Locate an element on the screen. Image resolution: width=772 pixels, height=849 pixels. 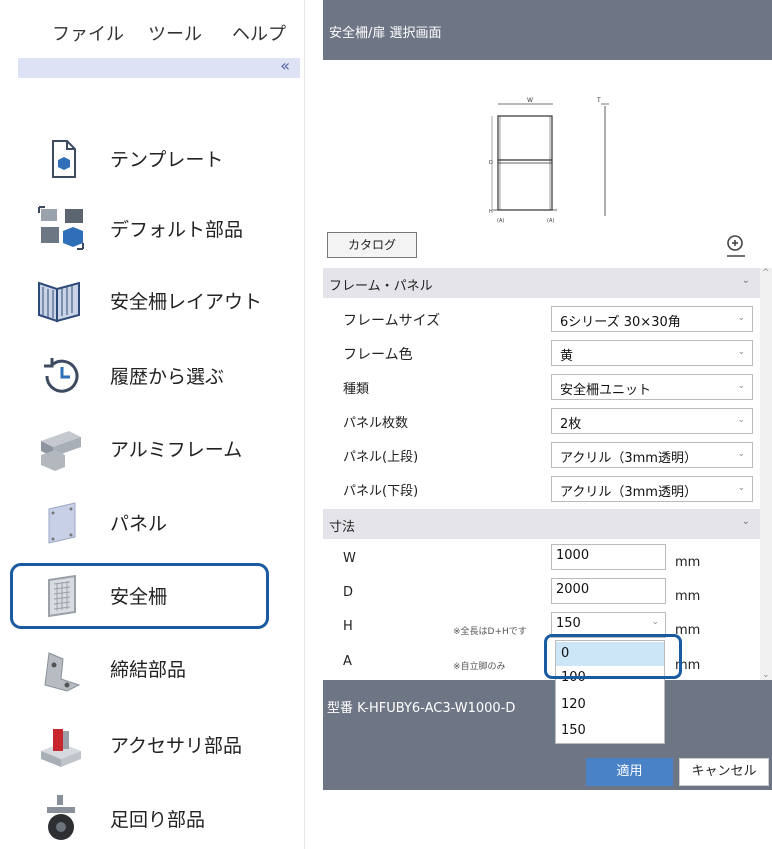
frame-color-value: 黄 is located at coordinates (567, 356).